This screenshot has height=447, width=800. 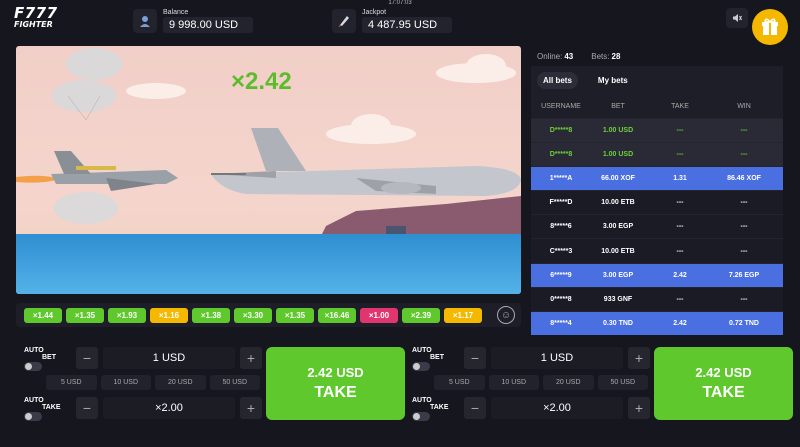 What do you see at coordinates (657, 250) in the screenshot?
I see `table-row: C*****3 10.00 ETB --- ---` at bounding box center [657, 250].